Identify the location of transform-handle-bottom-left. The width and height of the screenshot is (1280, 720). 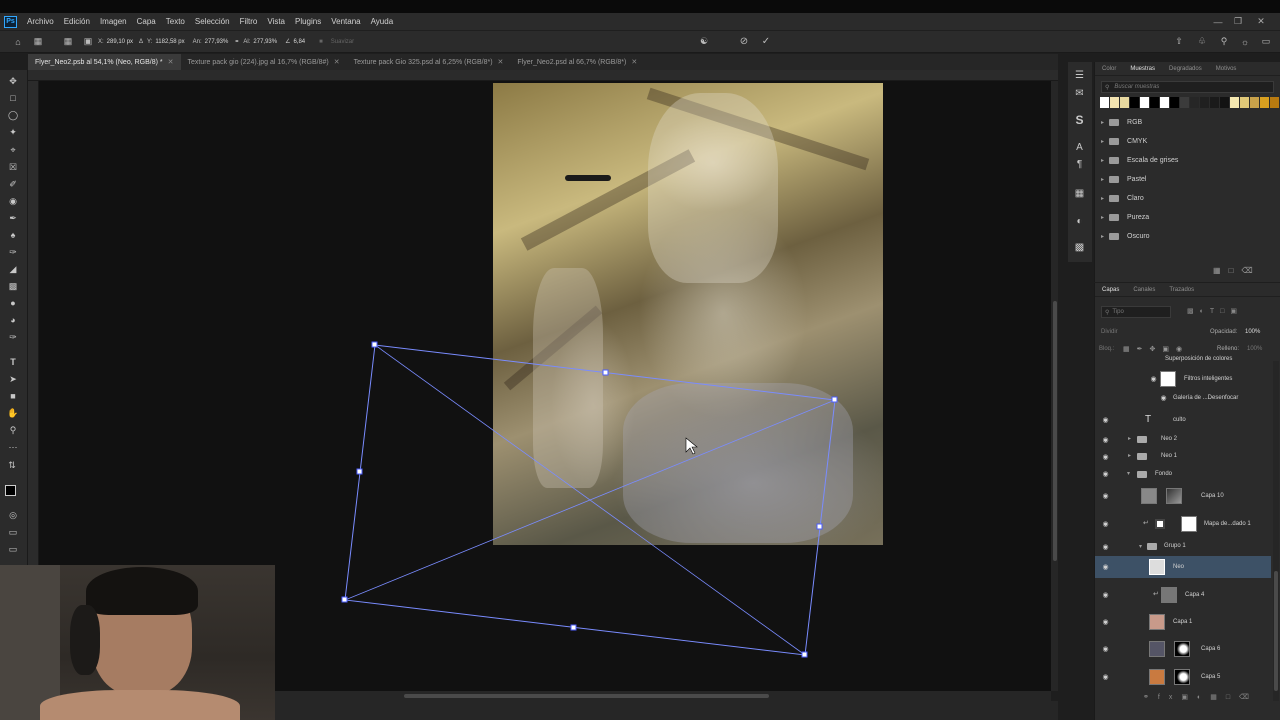
(344, 599).